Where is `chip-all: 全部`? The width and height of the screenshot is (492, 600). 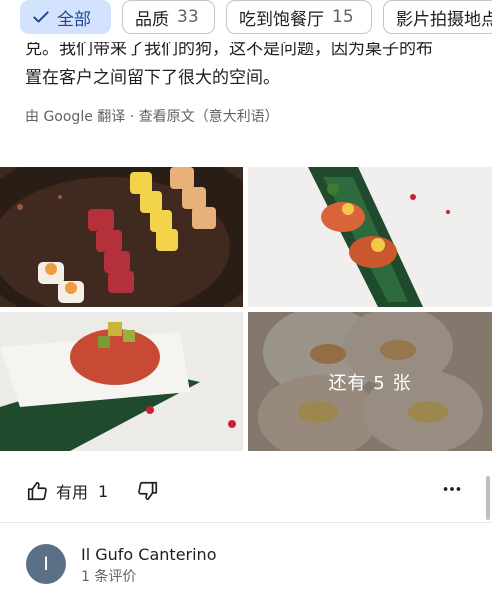 chip-all: 全部 is located at coordinates (65, 17).